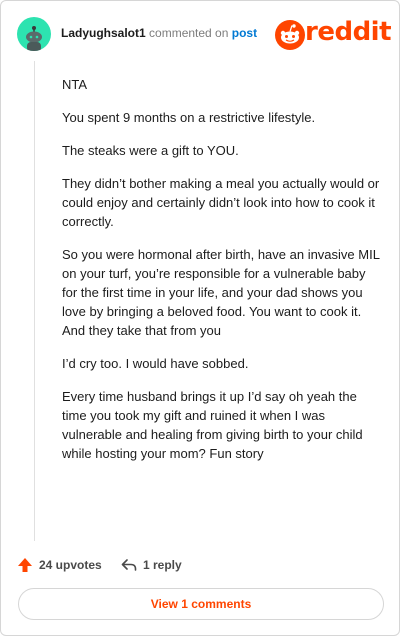 Image resolution: width=400 pixels, height=636 pixels. I want to click on username-link: Ladyughsalot1, so click(103, 33).